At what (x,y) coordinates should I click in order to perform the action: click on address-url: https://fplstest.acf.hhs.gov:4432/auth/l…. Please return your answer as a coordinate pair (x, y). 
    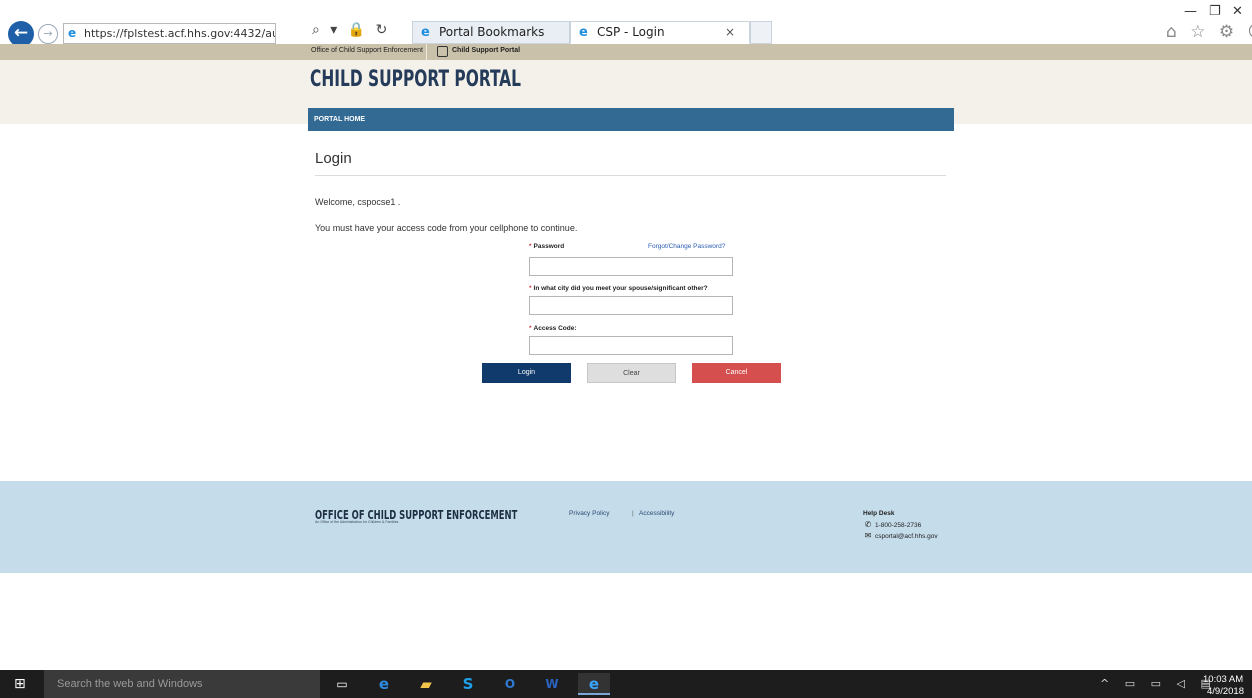
    Looking at the image, I should click on (179, 33).